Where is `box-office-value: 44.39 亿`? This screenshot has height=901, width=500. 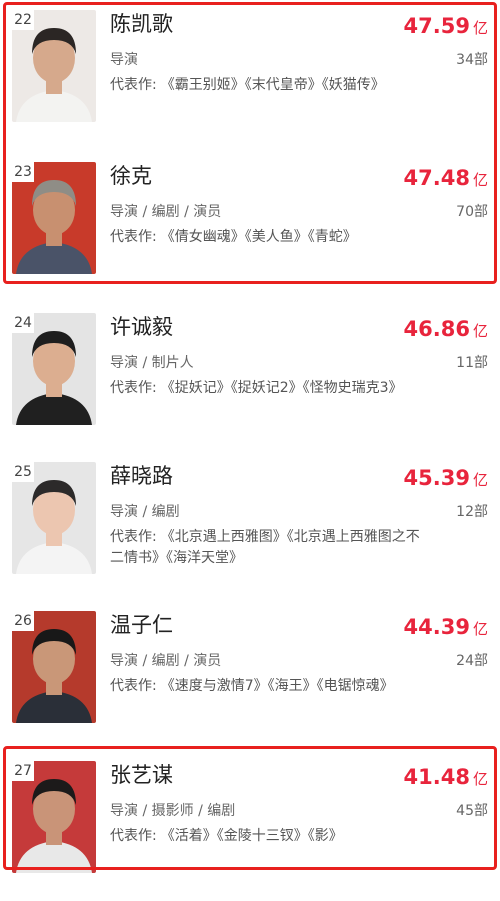 box-office-value: 44.39 亿 is located at coordinates (446, 628).